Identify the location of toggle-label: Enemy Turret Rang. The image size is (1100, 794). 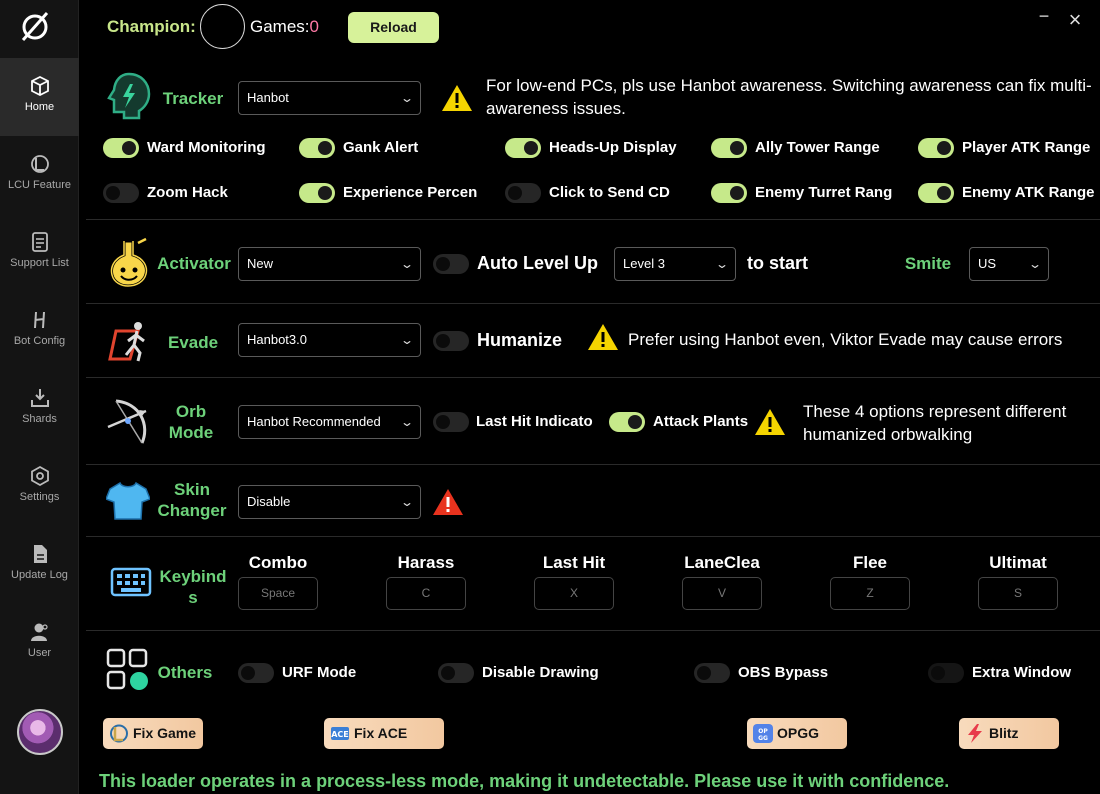
(824, 192).